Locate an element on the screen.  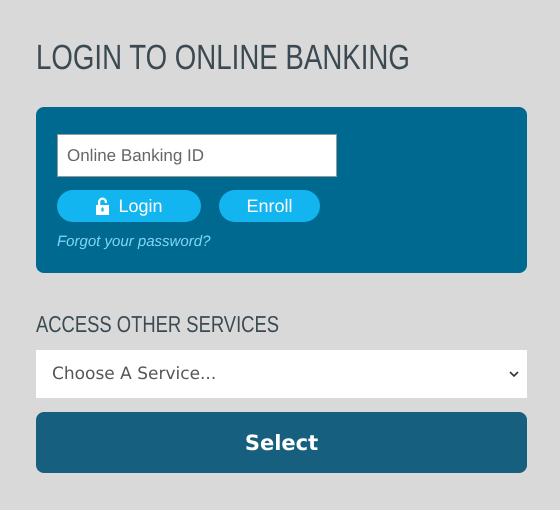
section-heading: ACCESS OTHER SERVICES is located at coordinates (158, 324).